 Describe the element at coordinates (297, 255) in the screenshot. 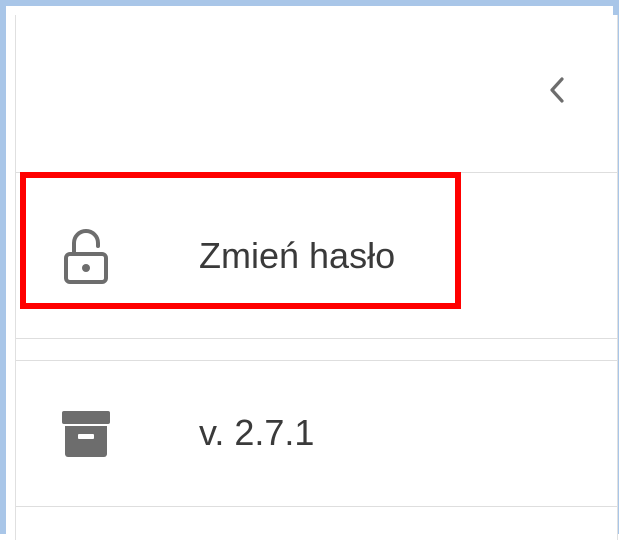

I see `change-password-label: Zmień hasło` at that location.